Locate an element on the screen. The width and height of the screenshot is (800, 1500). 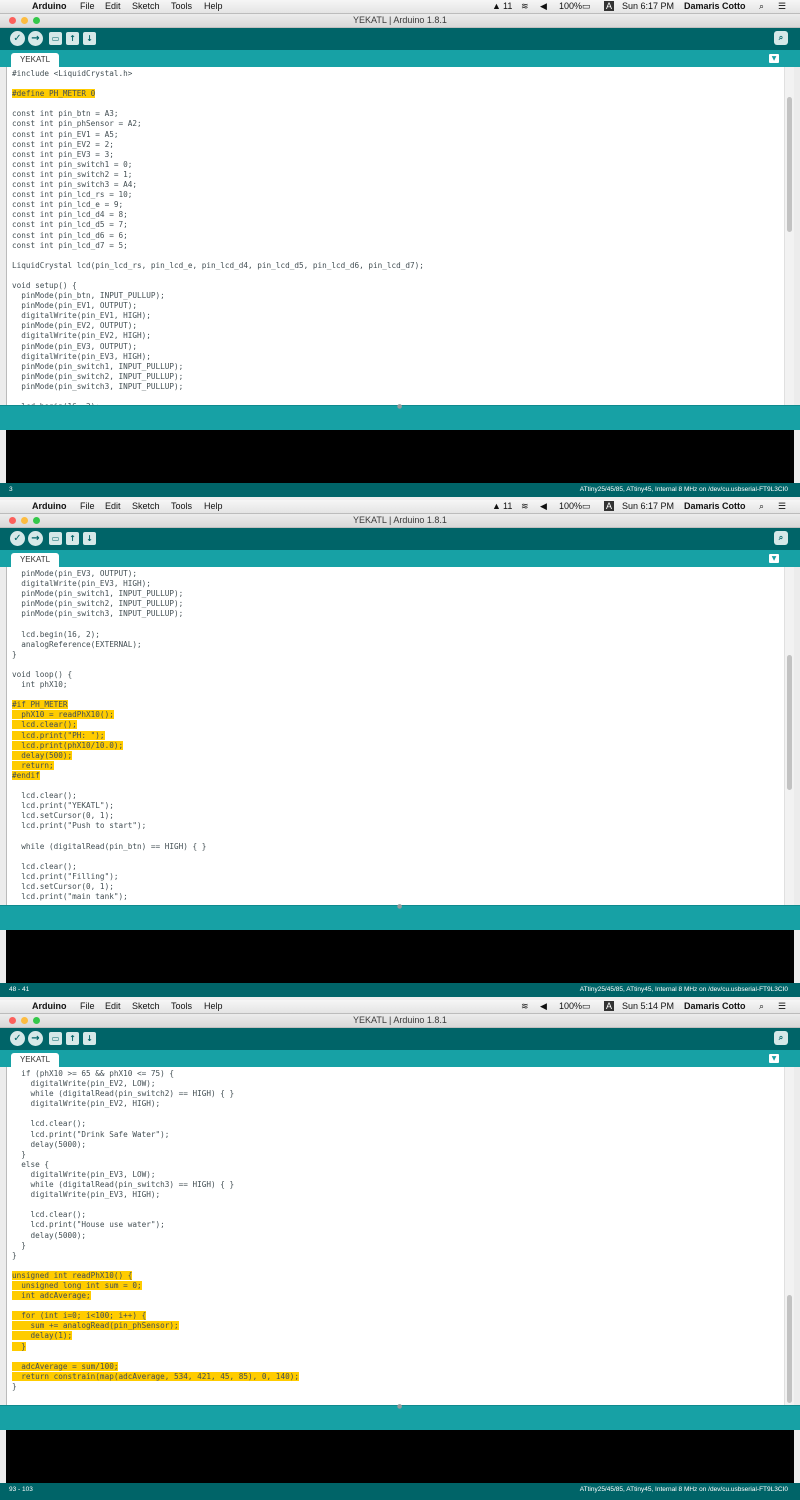
code-line: lcd.setCursor(0, 1); is located at coordinates (109, 816).